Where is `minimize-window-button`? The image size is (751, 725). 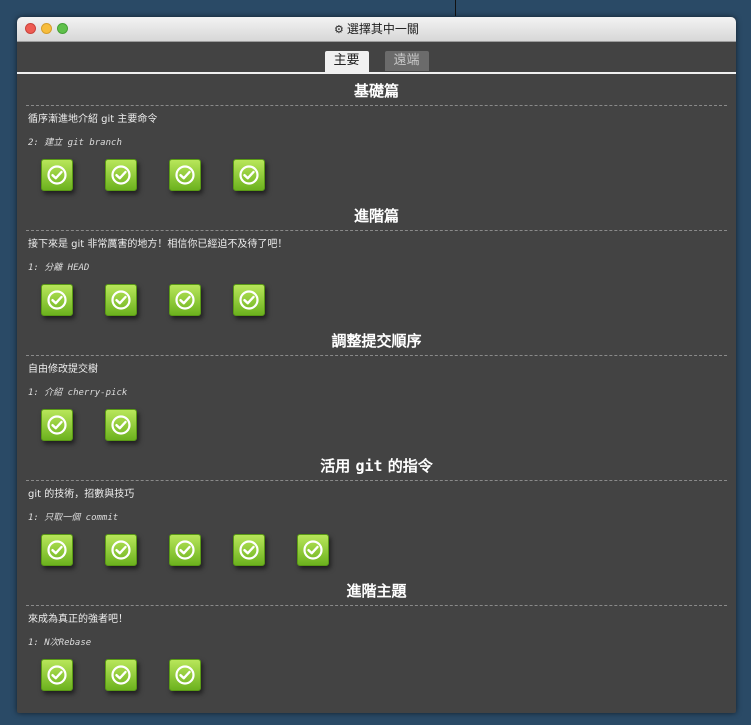 minimize-window-button is located at coordinates (46, 28).